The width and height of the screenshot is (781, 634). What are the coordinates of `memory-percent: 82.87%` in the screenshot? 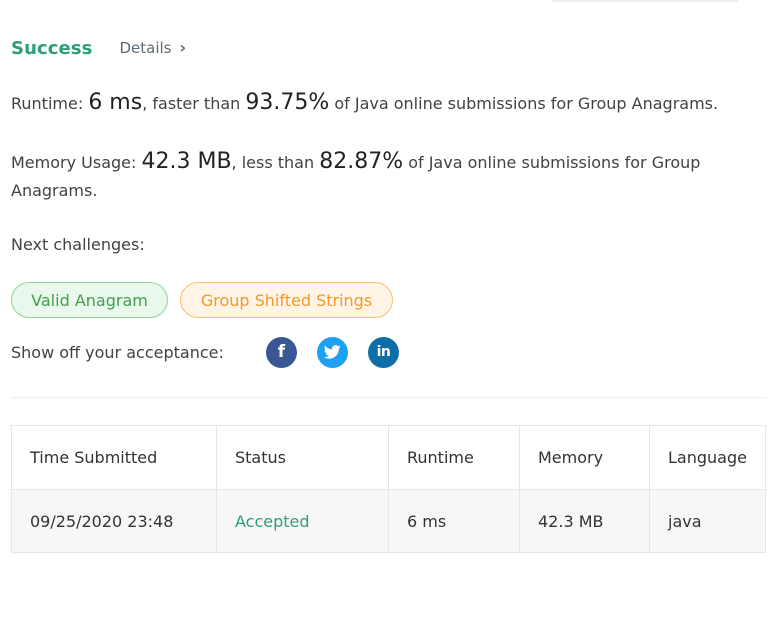 It's located at (361, 161).